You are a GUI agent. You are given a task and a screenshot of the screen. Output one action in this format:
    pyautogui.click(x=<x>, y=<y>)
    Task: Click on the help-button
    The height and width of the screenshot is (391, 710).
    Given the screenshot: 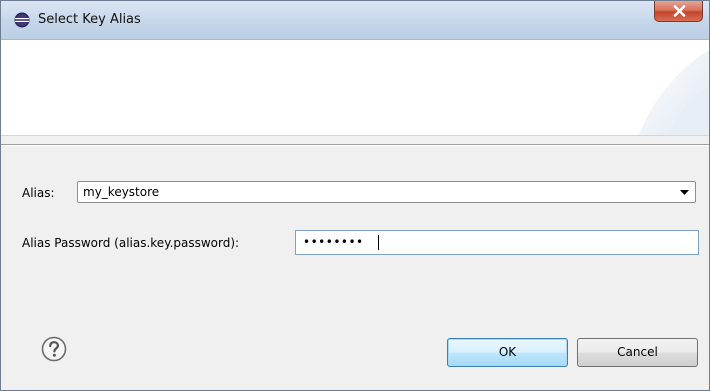 What is the action you would take?
    pyautogui.click(x=54, y=349)
    